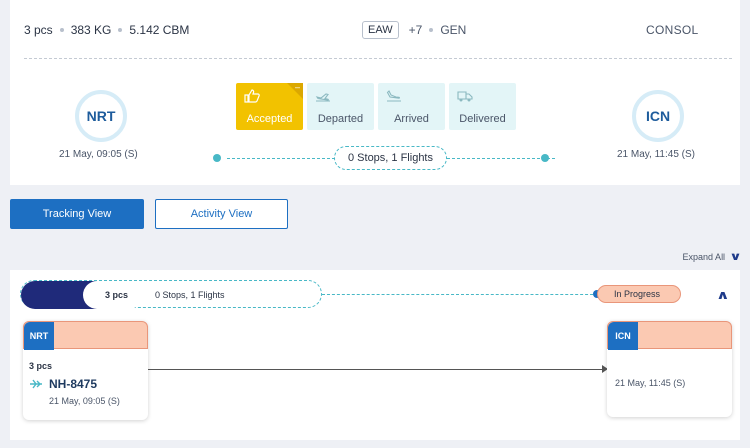 The image size is (750, 448). Describe the element at coordinates (669, 335) in the screenshot. I see `leg-header: ICN` at that location.